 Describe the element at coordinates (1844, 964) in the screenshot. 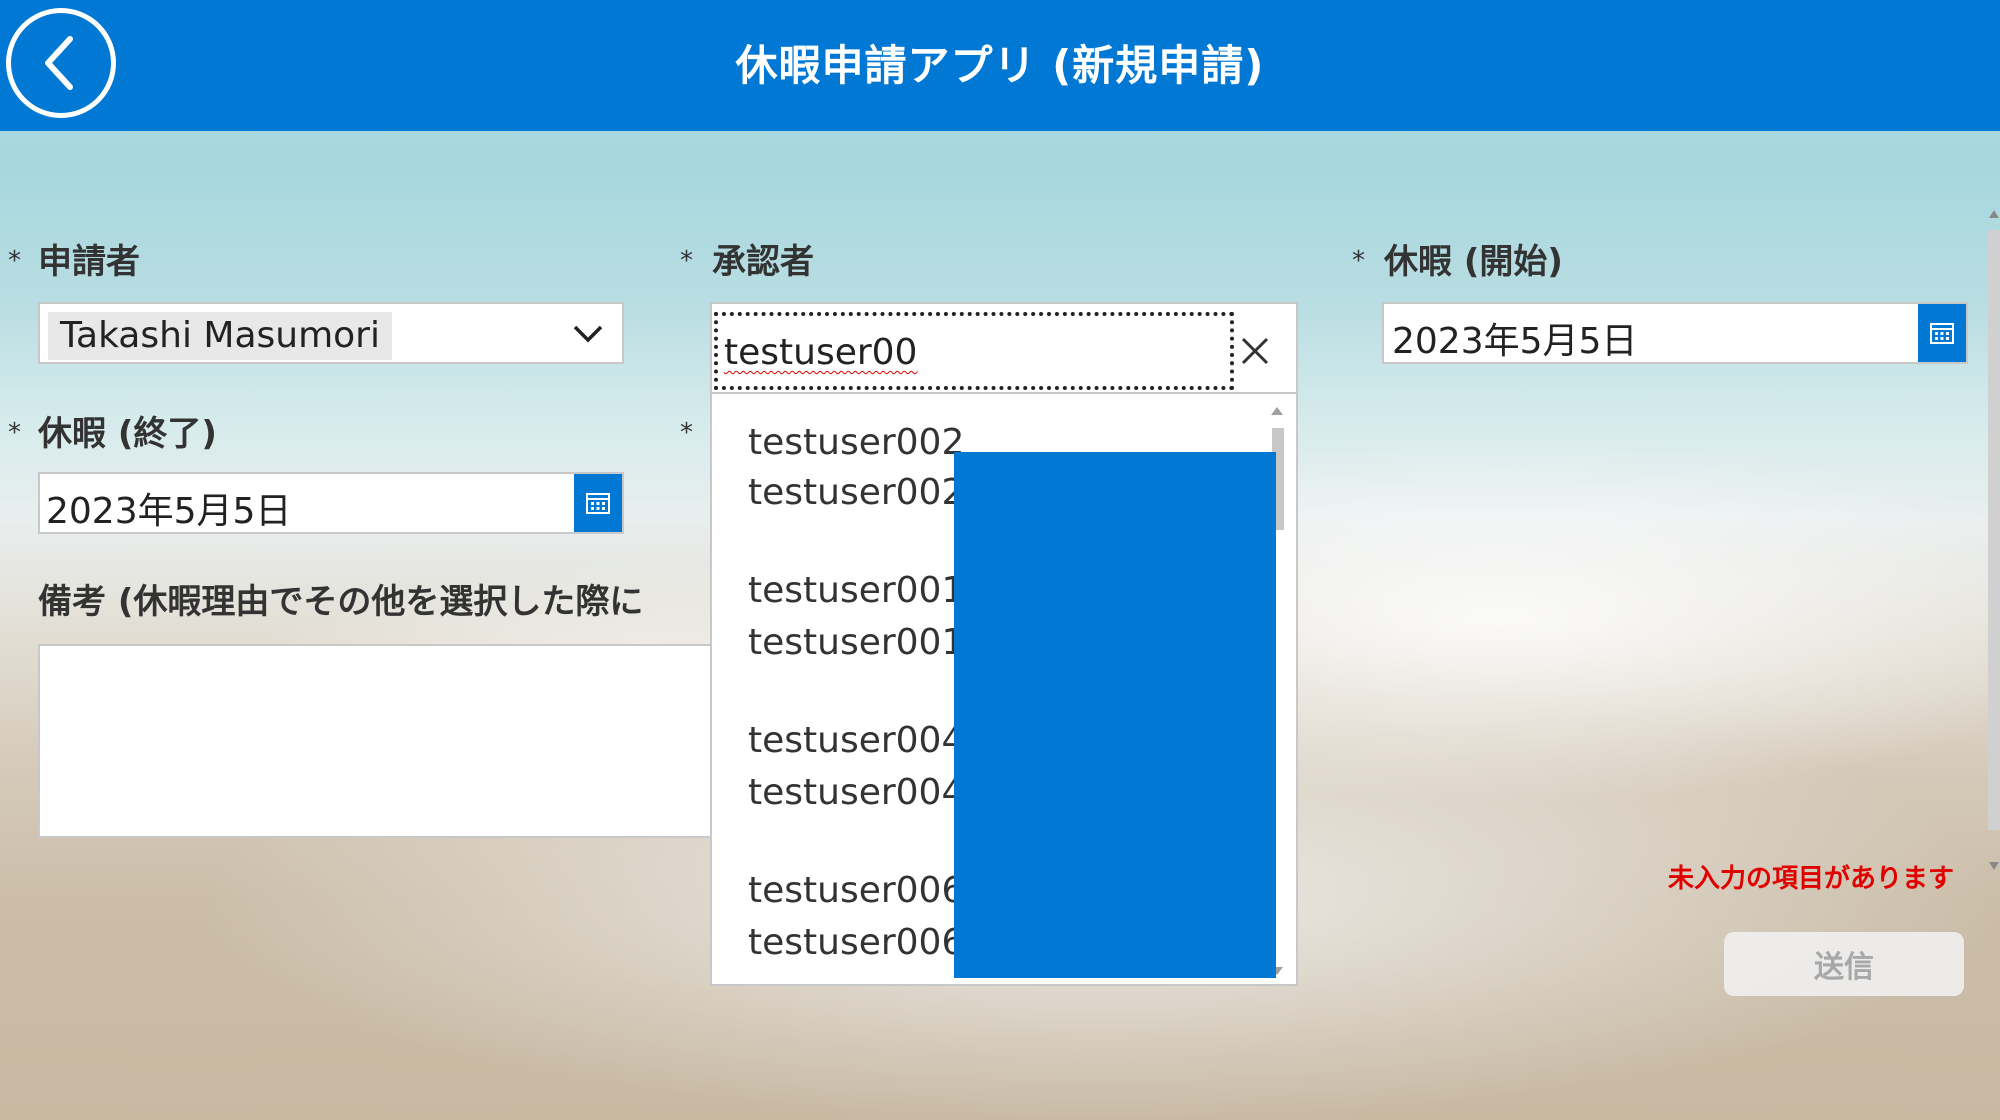

I see `submit-button: 送信` at that location.